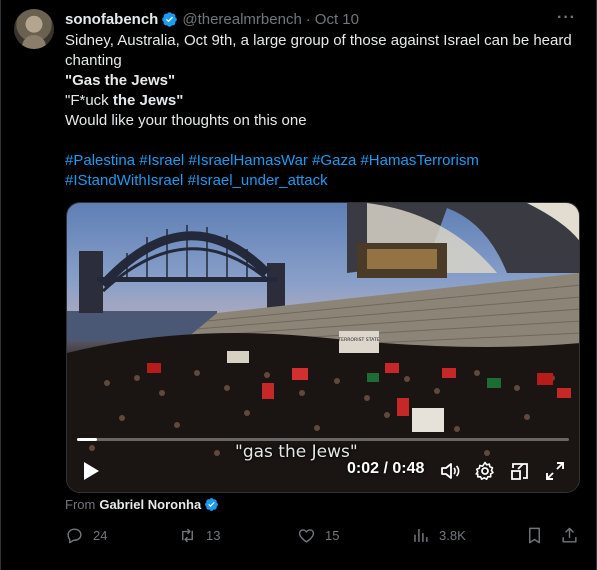  I want to click on bookmark-button, so click(534, 535).